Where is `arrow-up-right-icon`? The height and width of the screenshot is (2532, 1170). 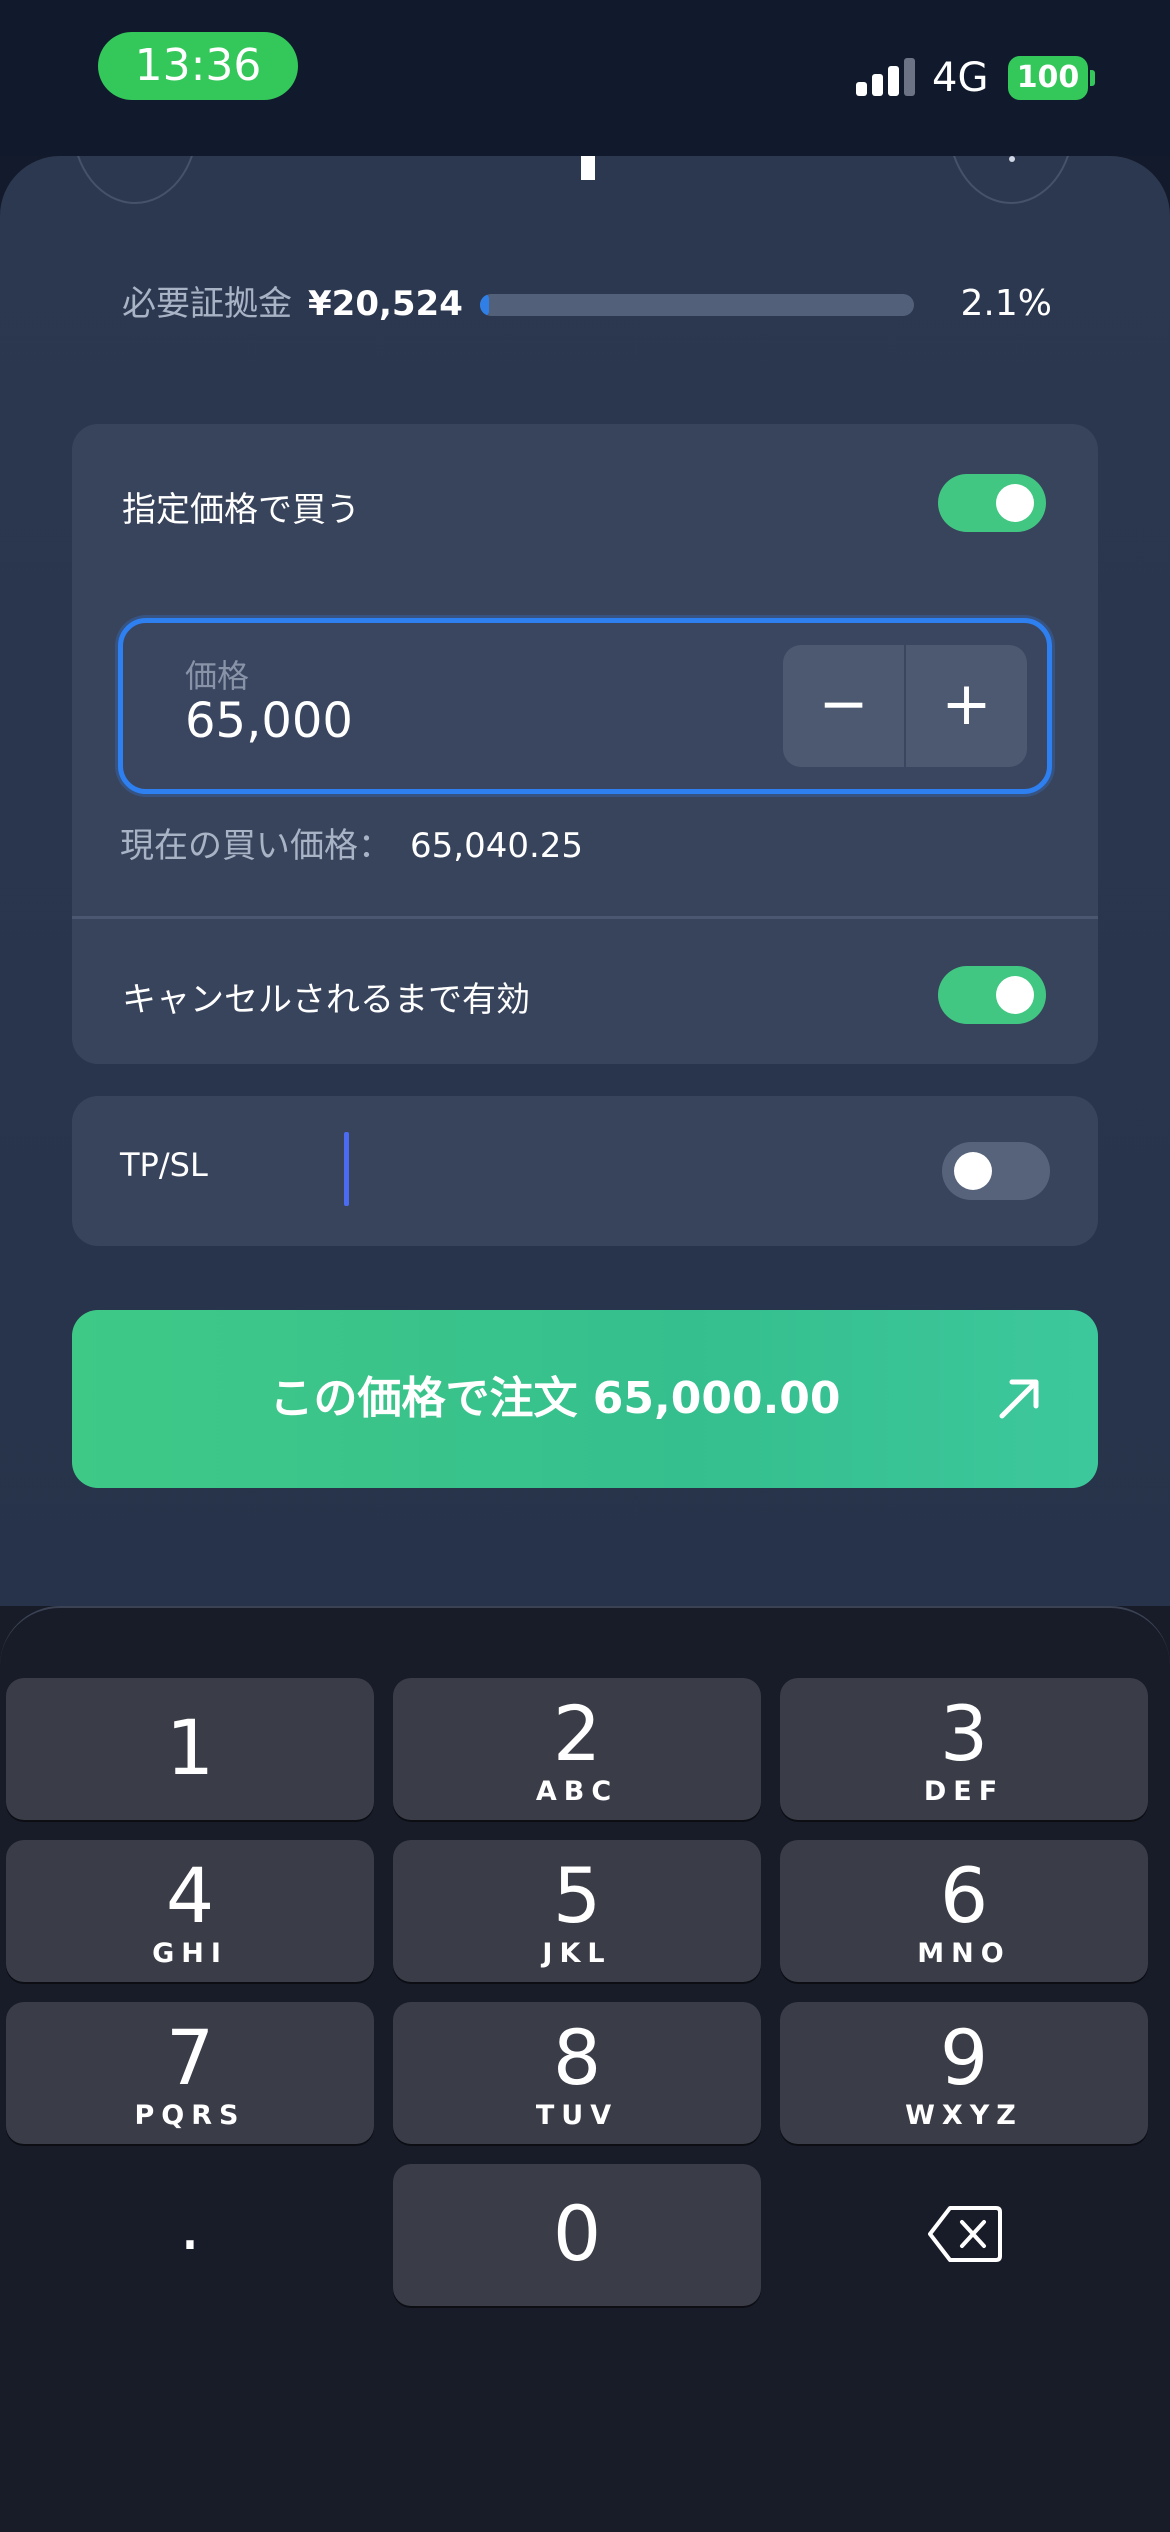
arrow-up-right-icon is located at coordinates (1019, 1399).